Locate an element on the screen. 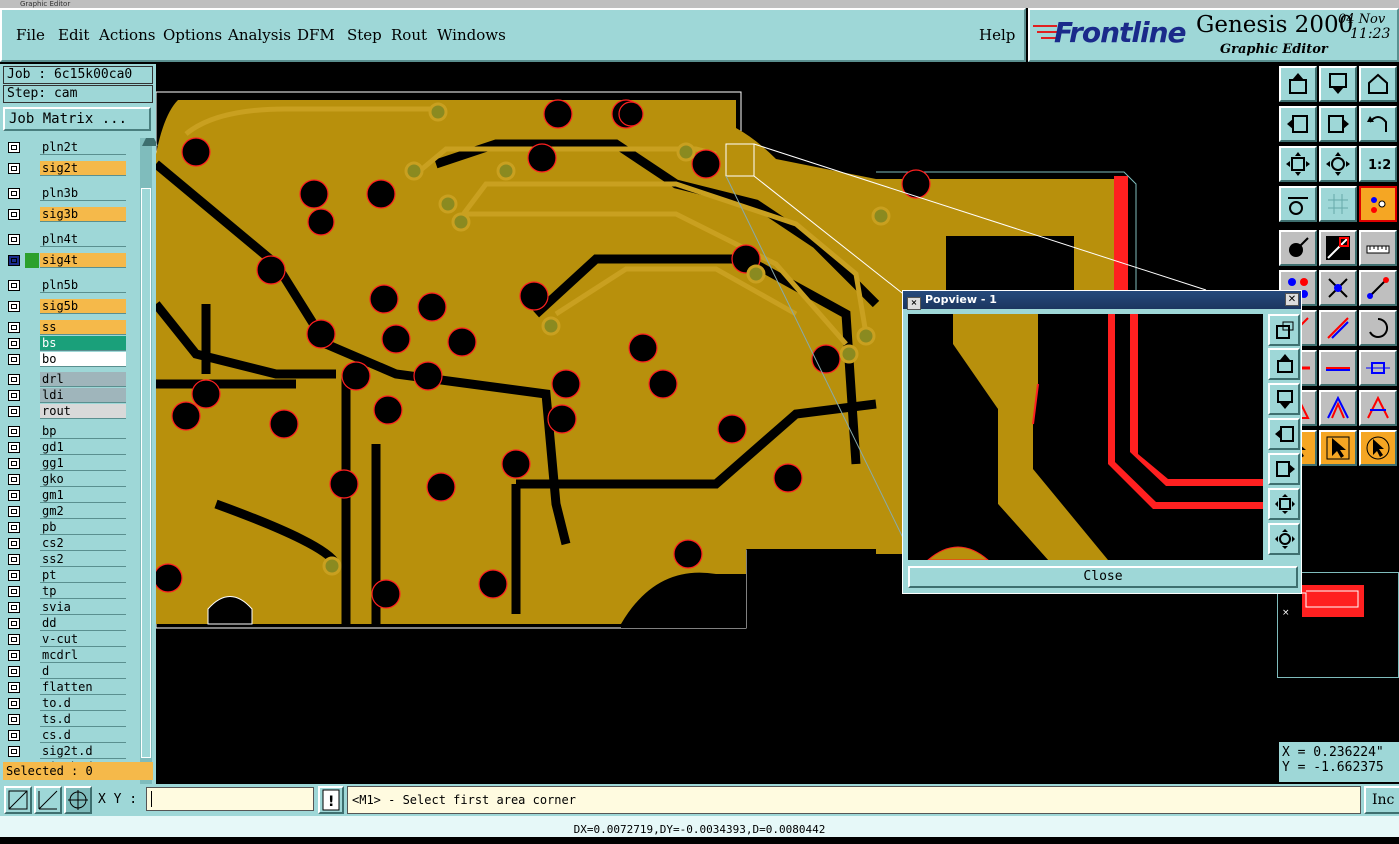 This screenshot has height=844, width=1399. layer-name: gg1 is located at coordinates (83, 463).